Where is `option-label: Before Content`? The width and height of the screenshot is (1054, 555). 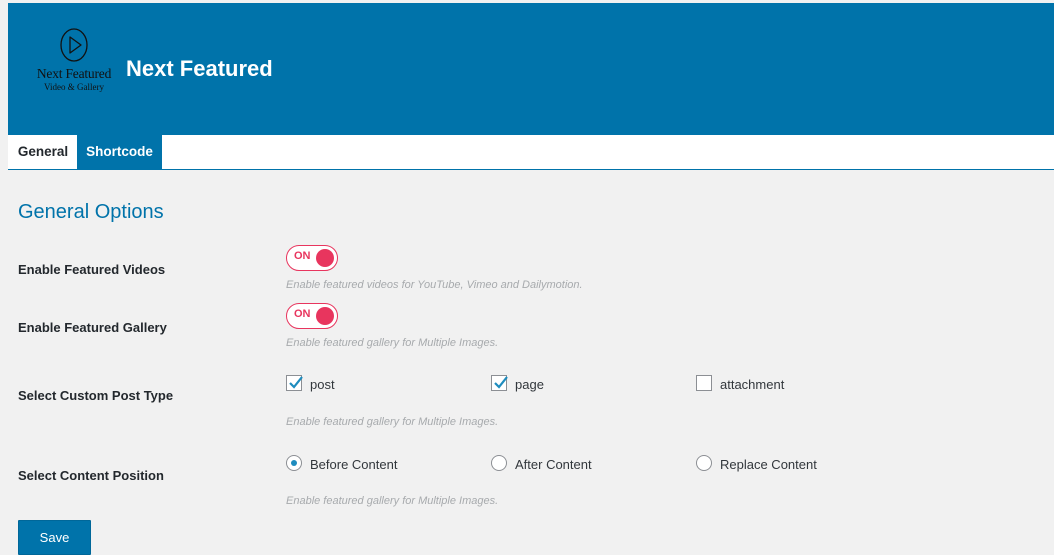
option-label: Before Content is located at coordinates (354, 464).